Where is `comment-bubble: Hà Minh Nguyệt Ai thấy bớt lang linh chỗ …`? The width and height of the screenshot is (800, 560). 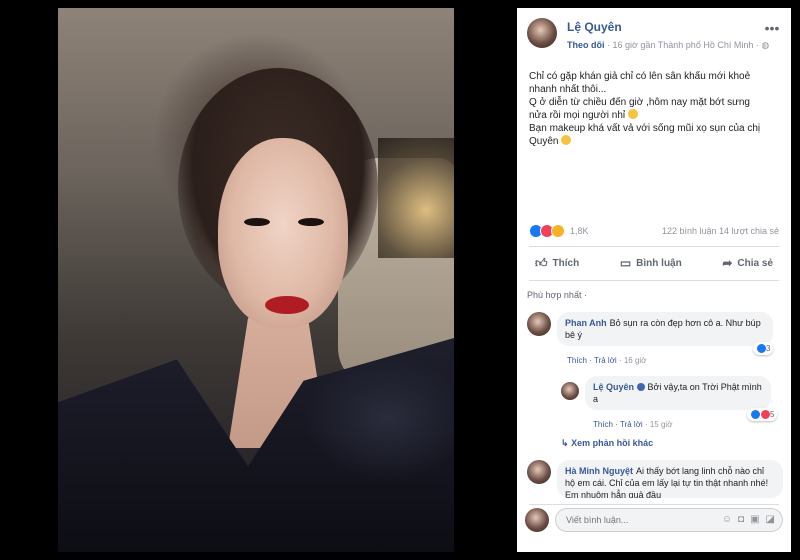
comment-bubble: Hà Minh Nguyệt Ai thấy bớt lang linh chỗ … is located at coordinates (670, 479).